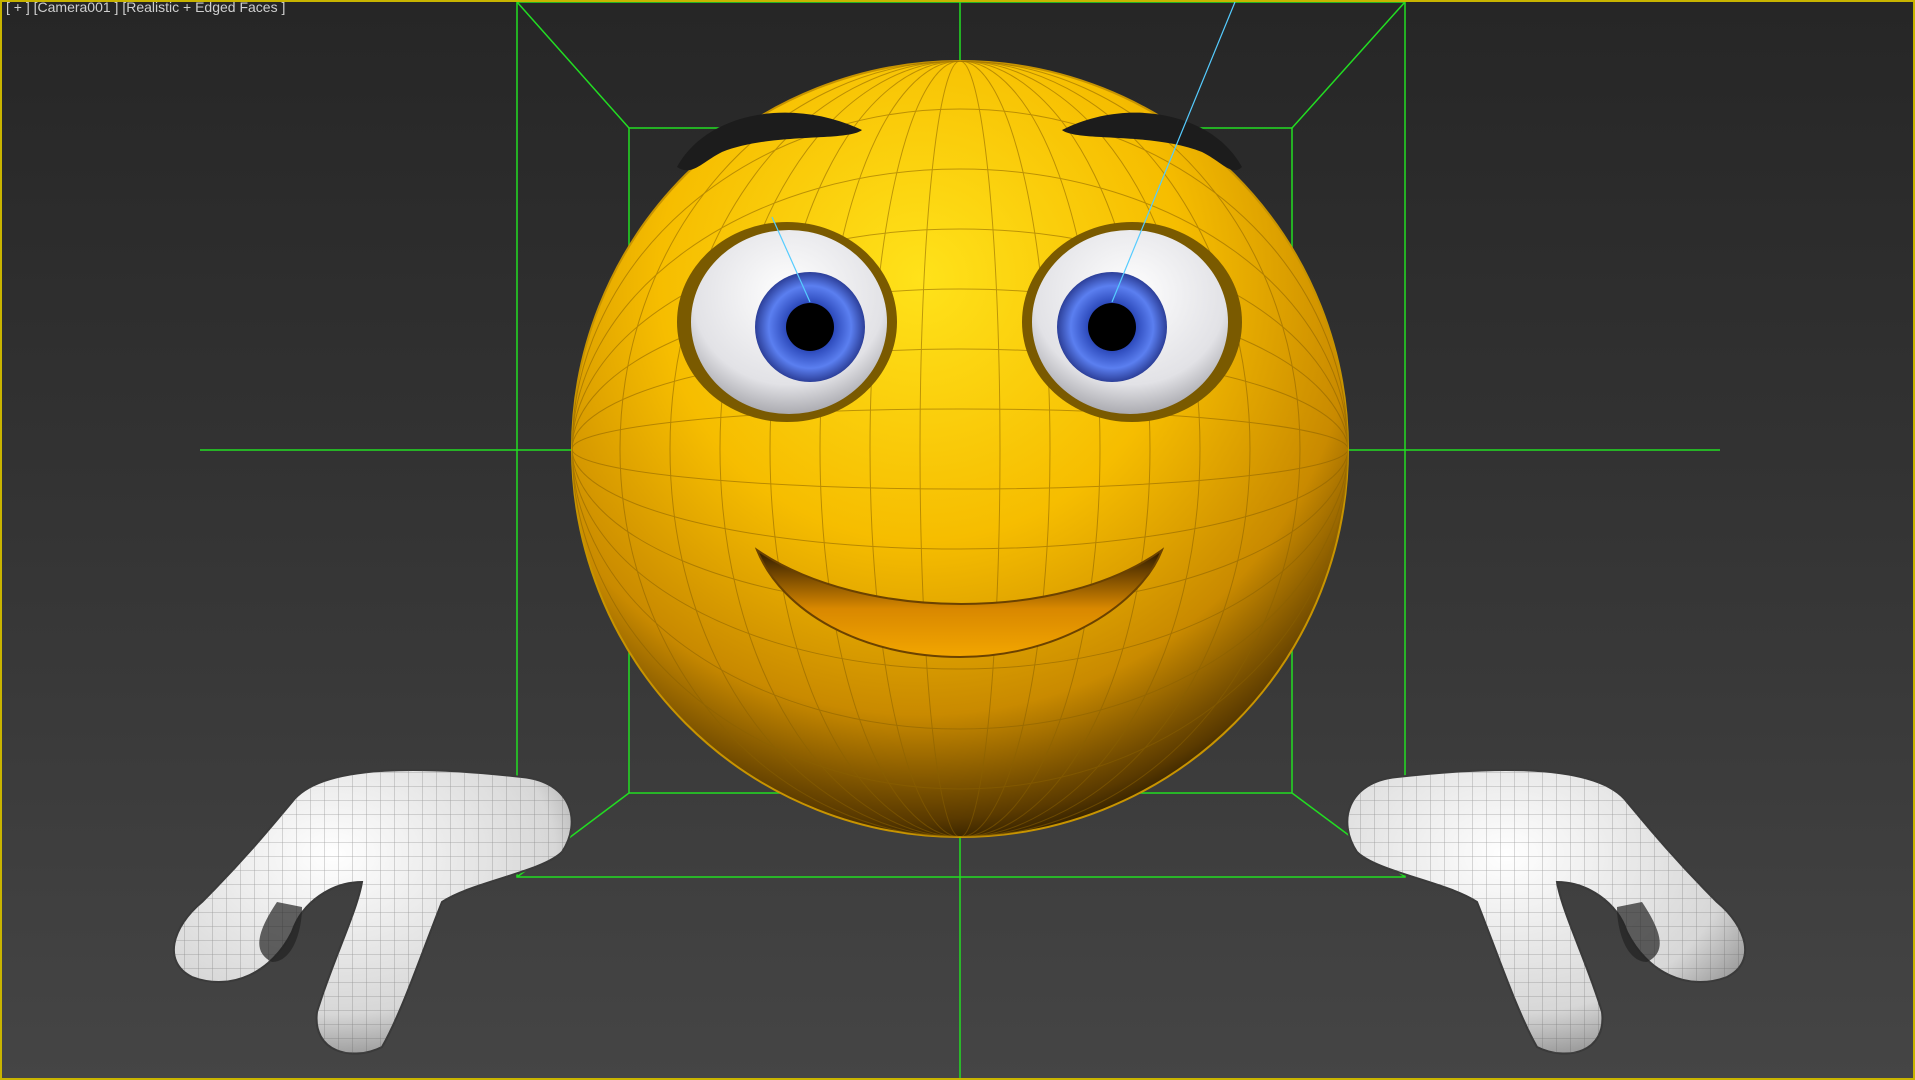  Describe the element at coordinates (76, 8) in the screenshot. I see `viewport-camera-menu: [Camera001 ]` at that location.